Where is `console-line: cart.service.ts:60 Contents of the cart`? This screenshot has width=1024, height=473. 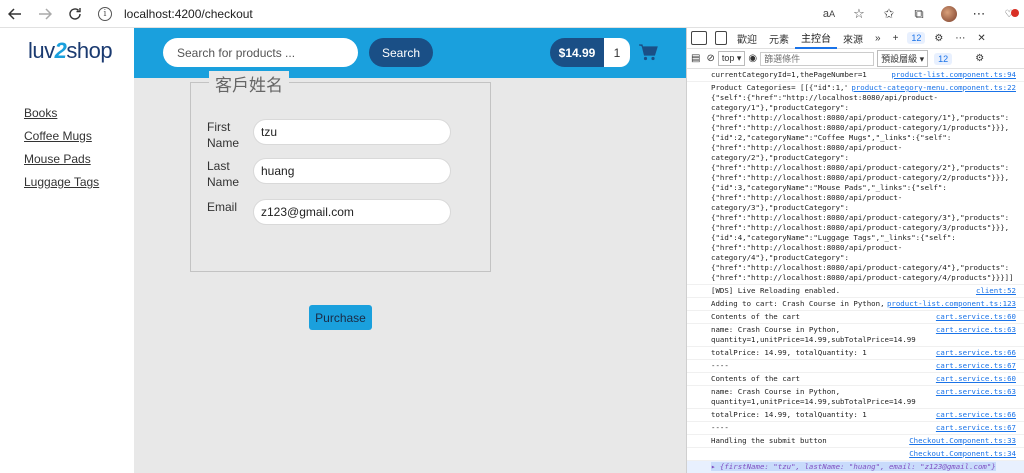
console-line: cart.service.ts:60 Contents of the cart is located at coordinates (855, 379).